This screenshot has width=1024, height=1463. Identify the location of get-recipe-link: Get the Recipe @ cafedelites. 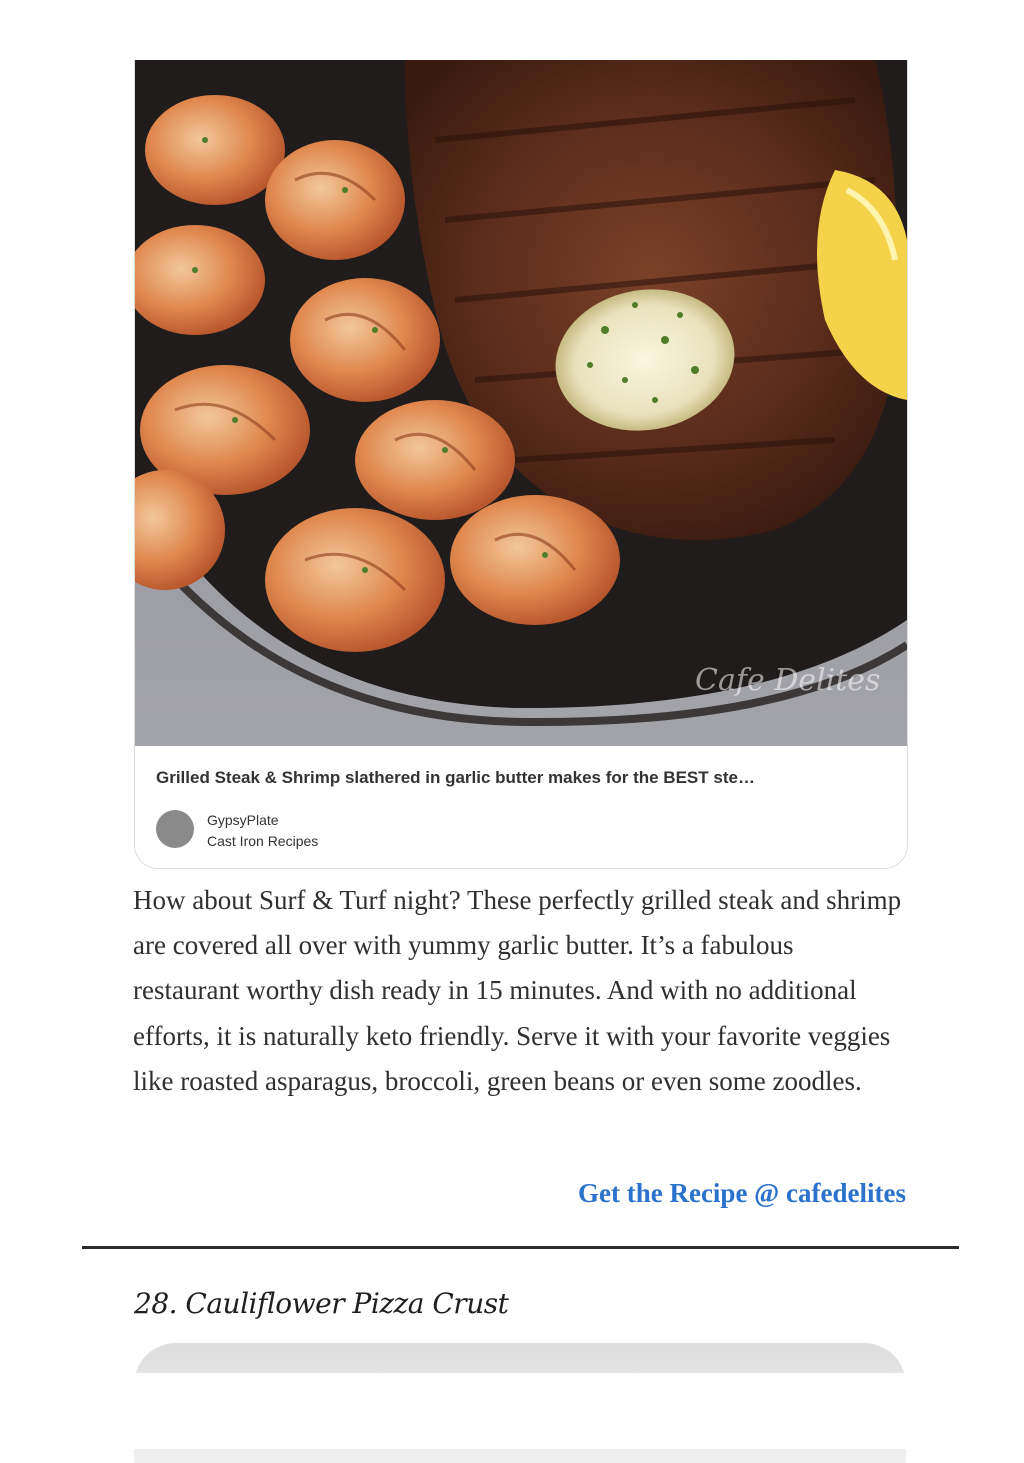
(742, 1193).